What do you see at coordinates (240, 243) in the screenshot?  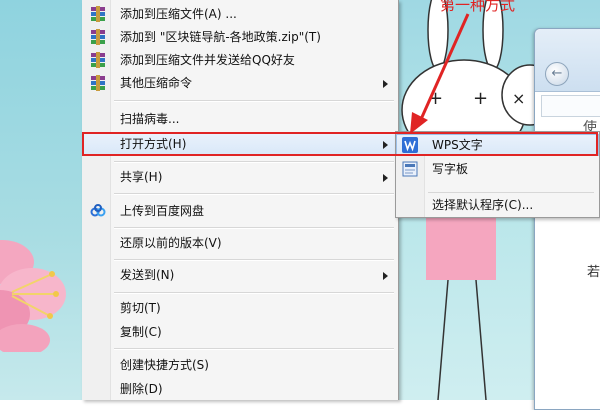 I see `menu-item-restore-versions: 还原以前的版本(V)` at bounding box center [240, 243].